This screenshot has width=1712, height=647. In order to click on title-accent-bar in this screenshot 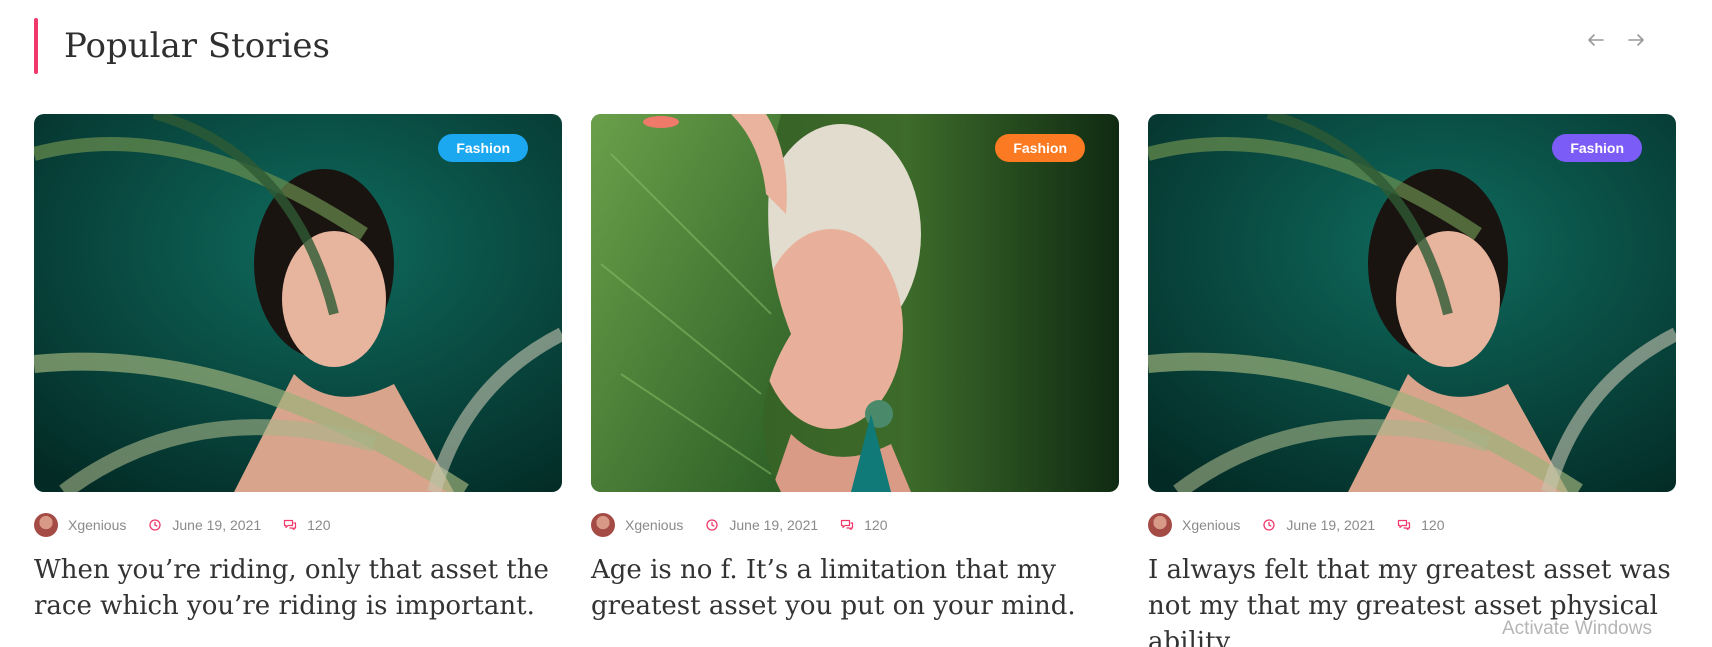, I will do `click(36, 46)`.